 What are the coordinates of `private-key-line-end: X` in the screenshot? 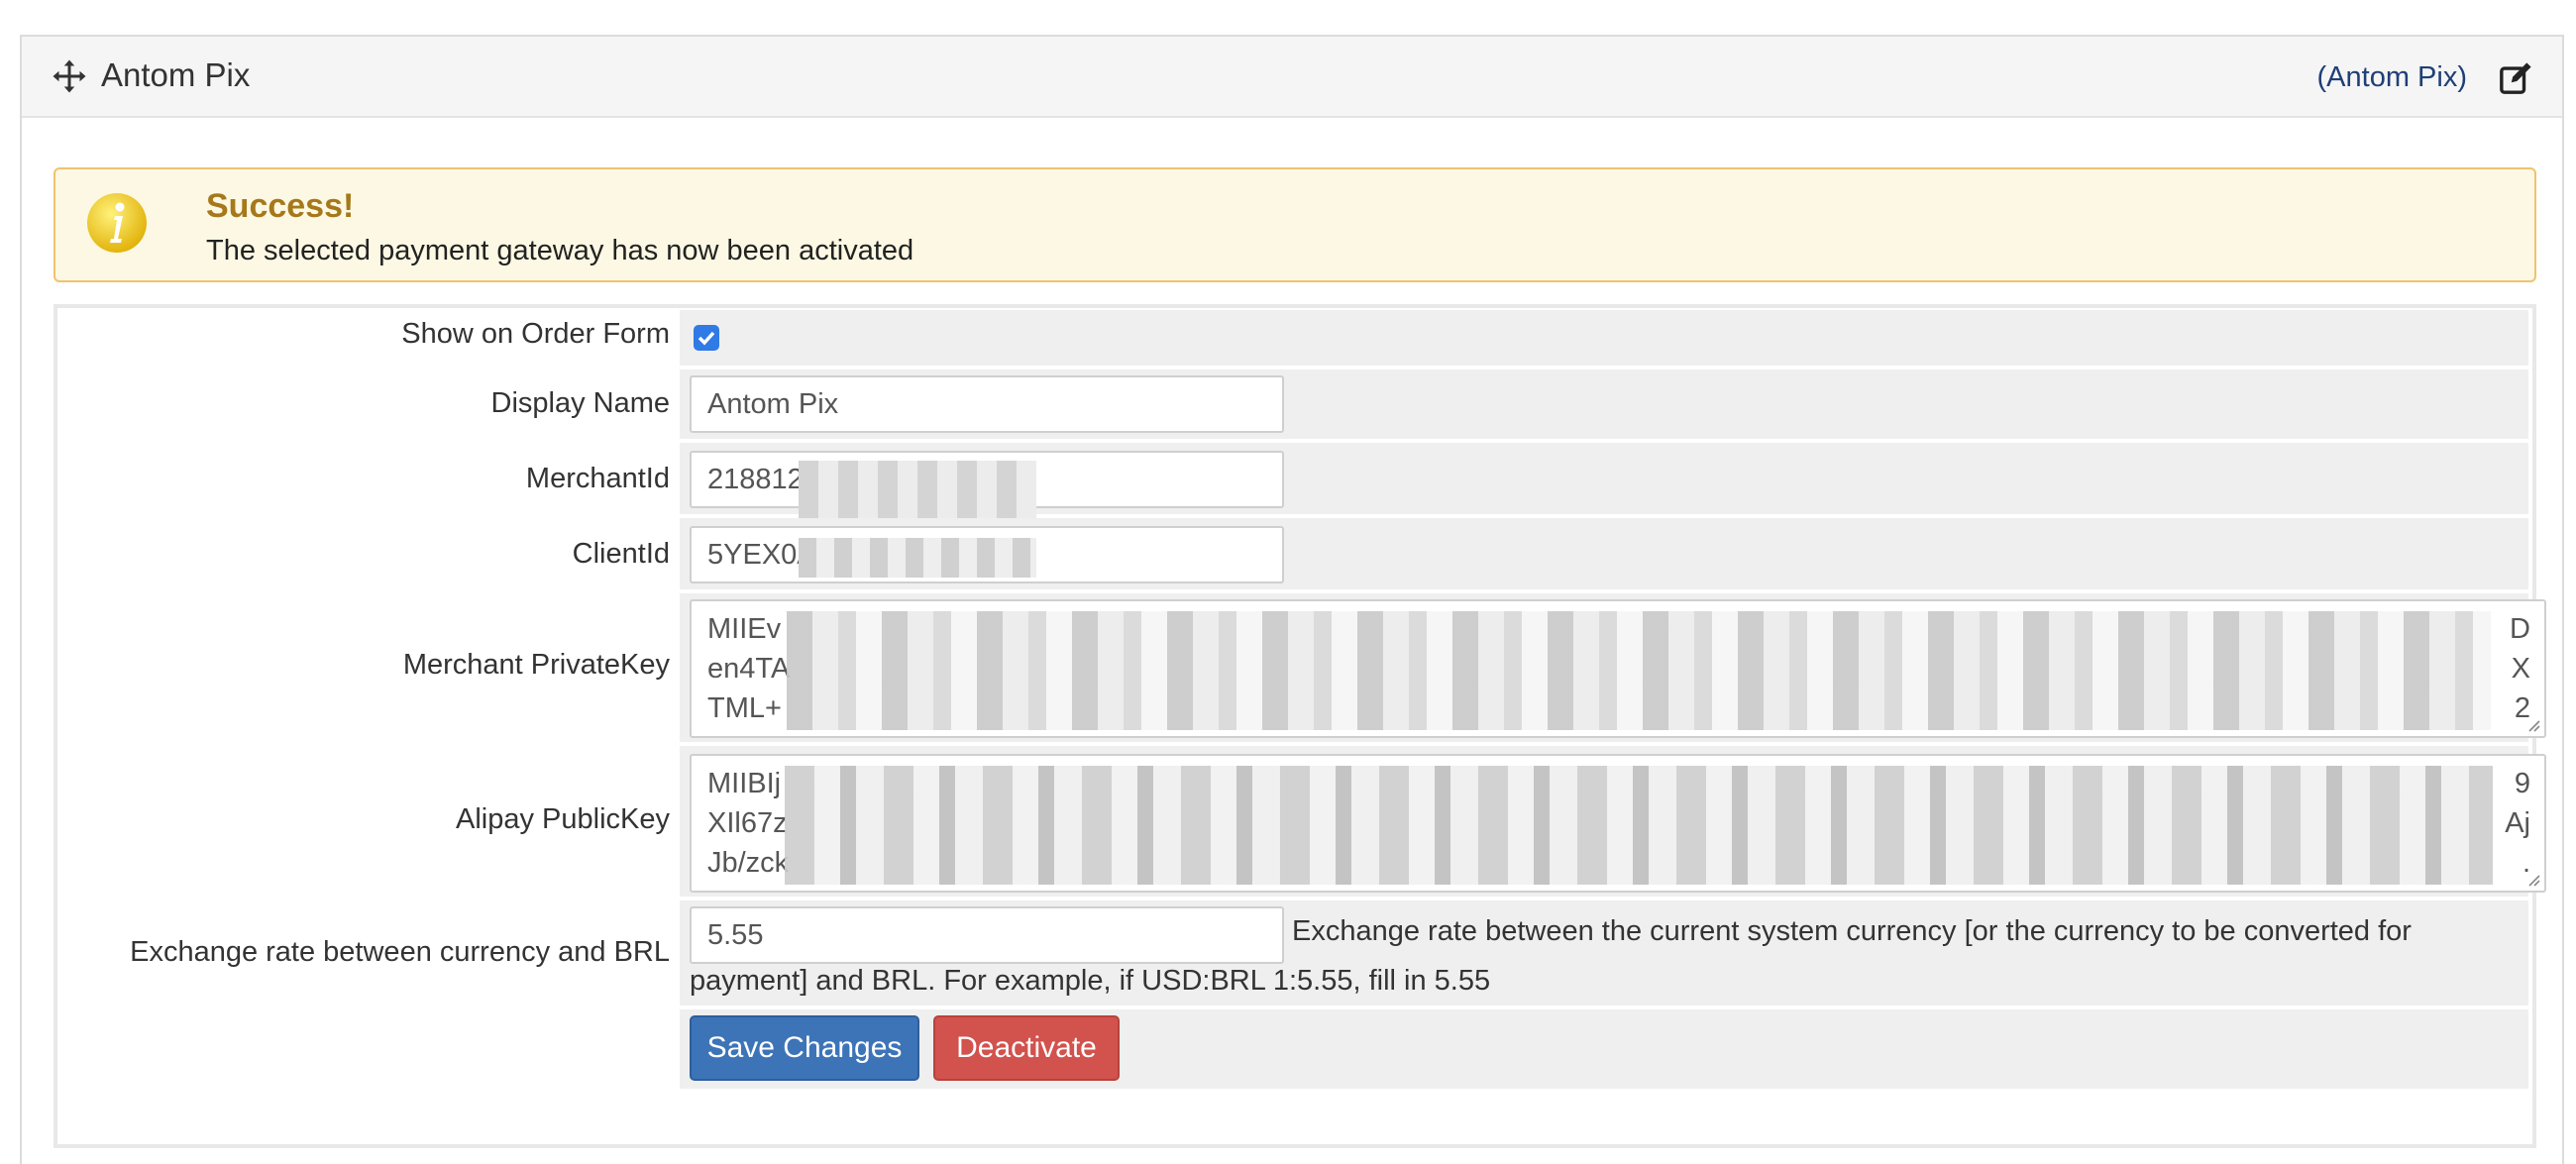 It's located at (2520, 669).